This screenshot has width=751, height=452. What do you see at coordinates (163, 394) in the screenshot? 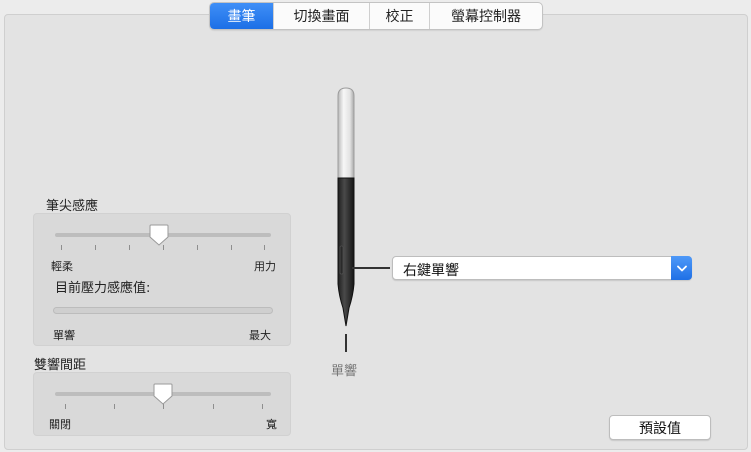
I see `double-click-slider-knob` at bounding box center [163, 394].